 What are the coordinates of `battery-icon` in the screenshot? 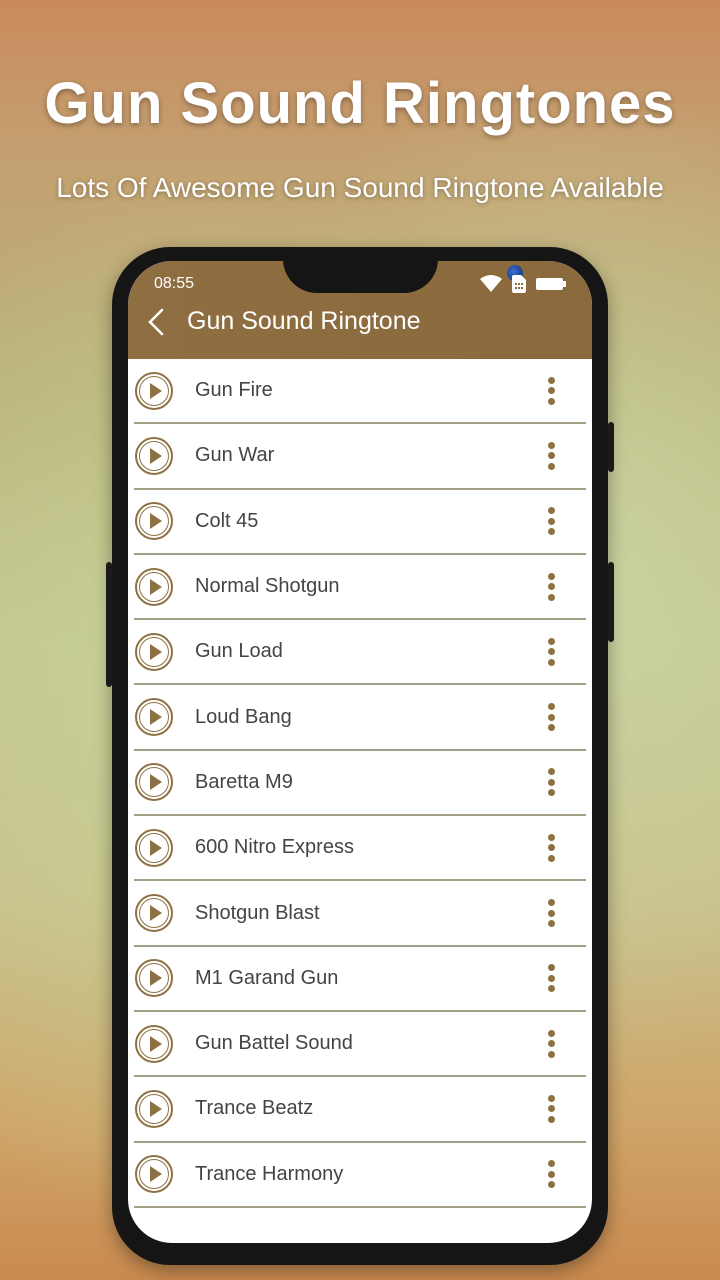 It's located at (551, 284).